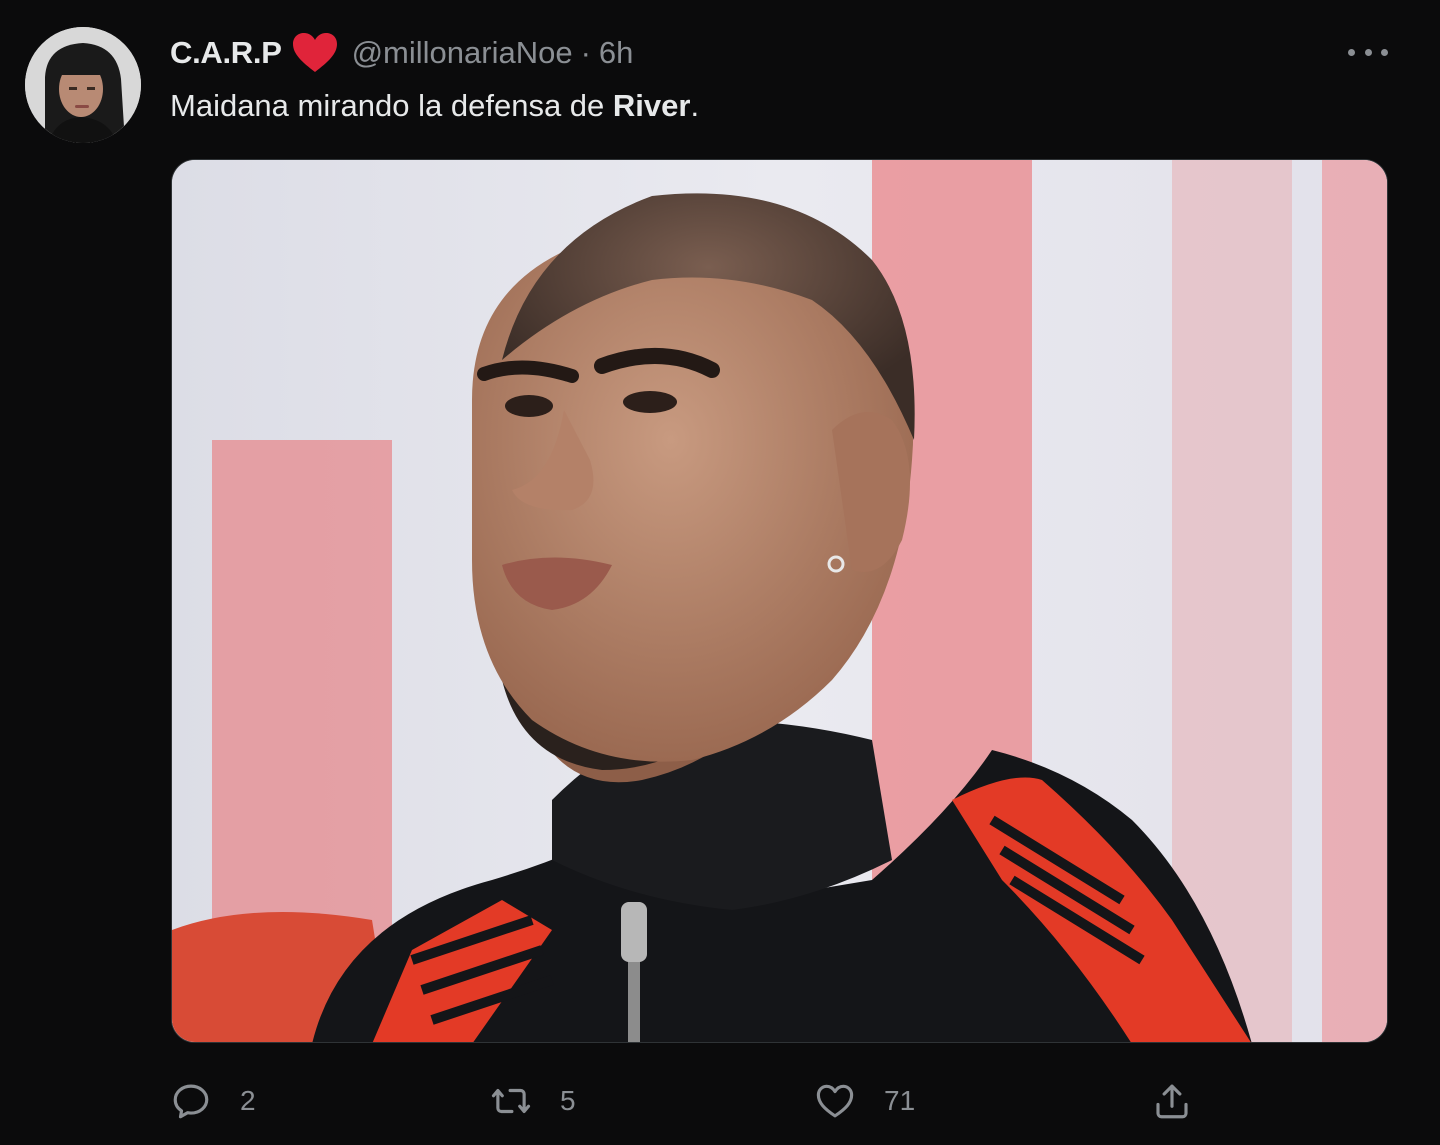  Describe the element at coordinates (533, 1101) in the screenshot. I see `retweet-button: 5` at that location.